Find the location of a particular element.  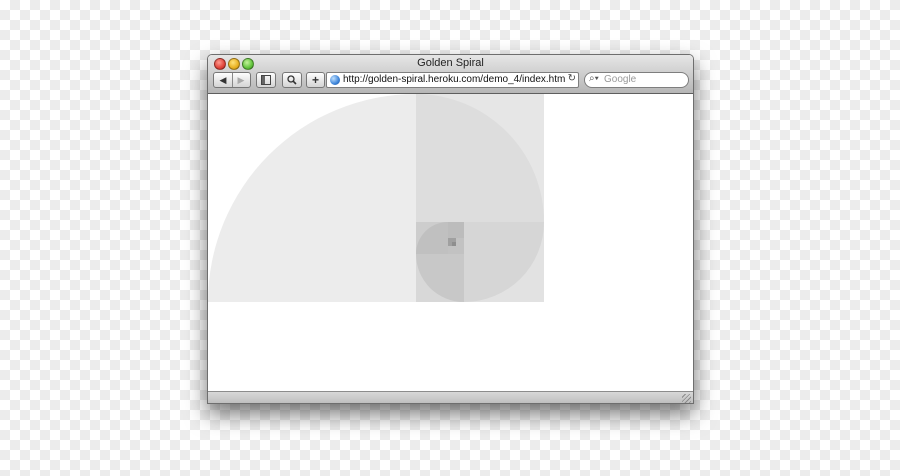

add-bookmark-button: + is located at coordinates (315, 80).